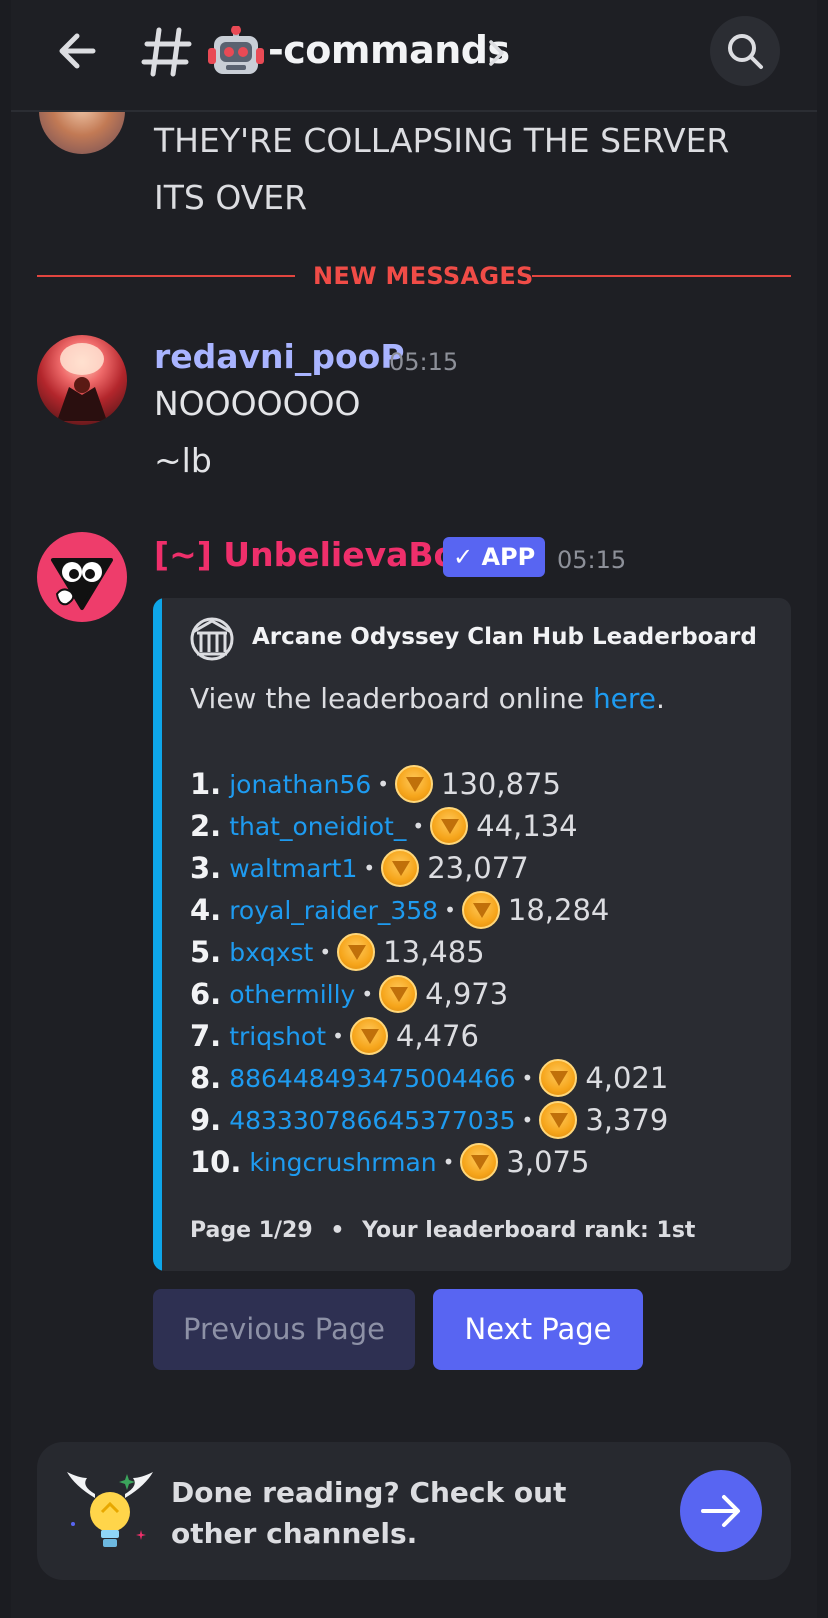 Image resolution: width=828 pixels, height=1618 pixels. Describe the element at coordinates (423, 276) in the screenshot. I see `new-messages-label: NEW MESSAGES` at that location.